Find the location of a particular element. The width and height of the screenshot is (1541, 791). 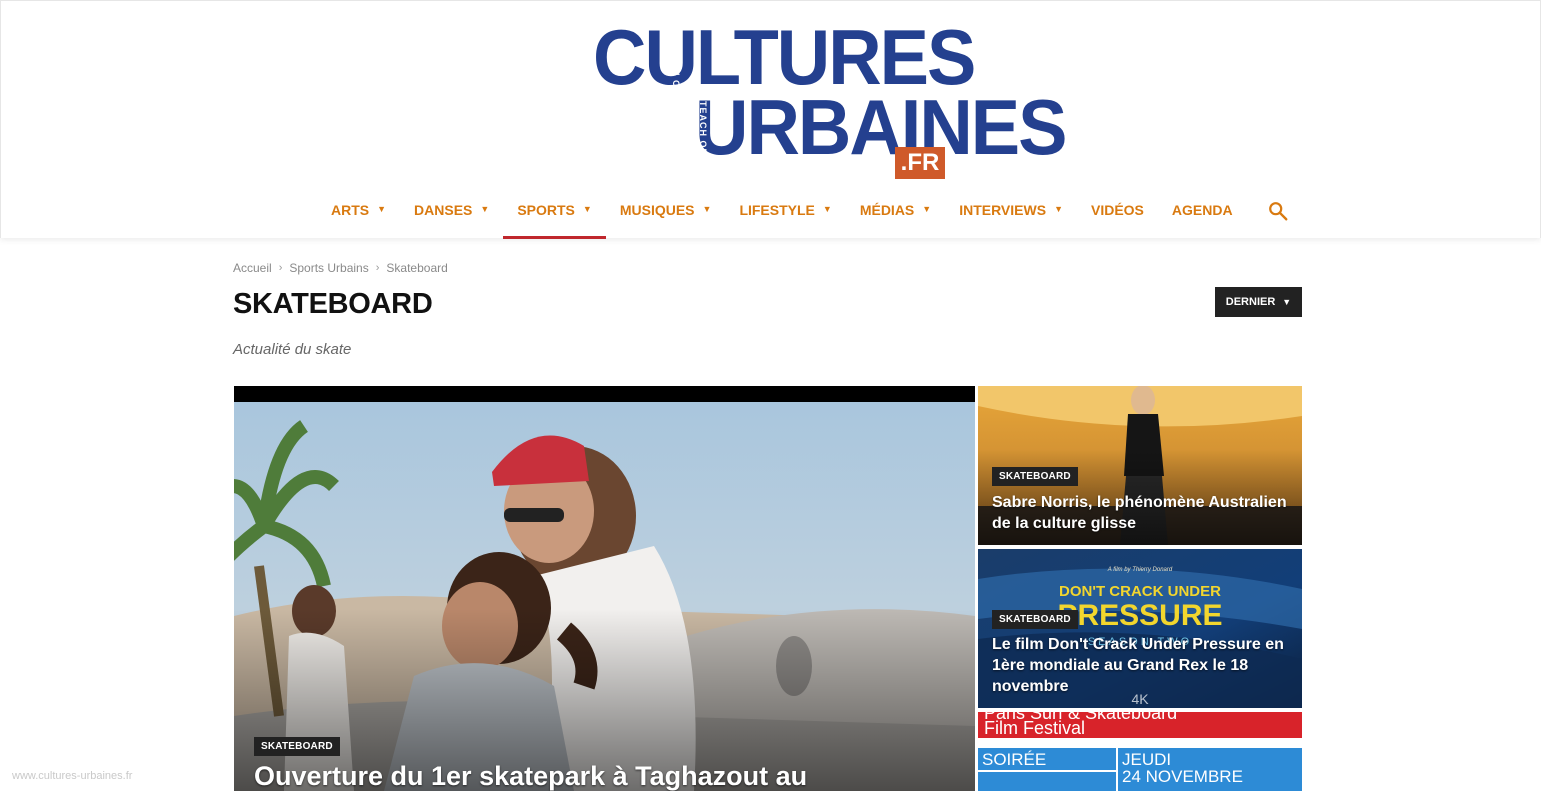

nav-item-label: INTERVIEWS is located at coordinates (1003, 210).